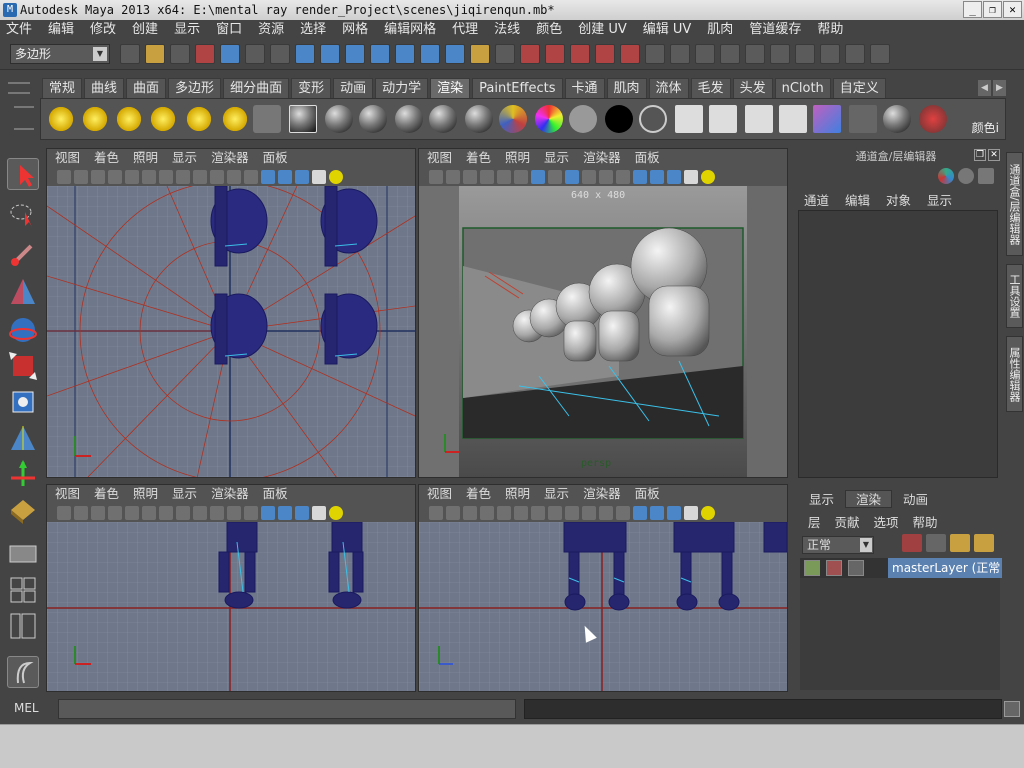  I want to click on shadows-icon, so click(319, 177).